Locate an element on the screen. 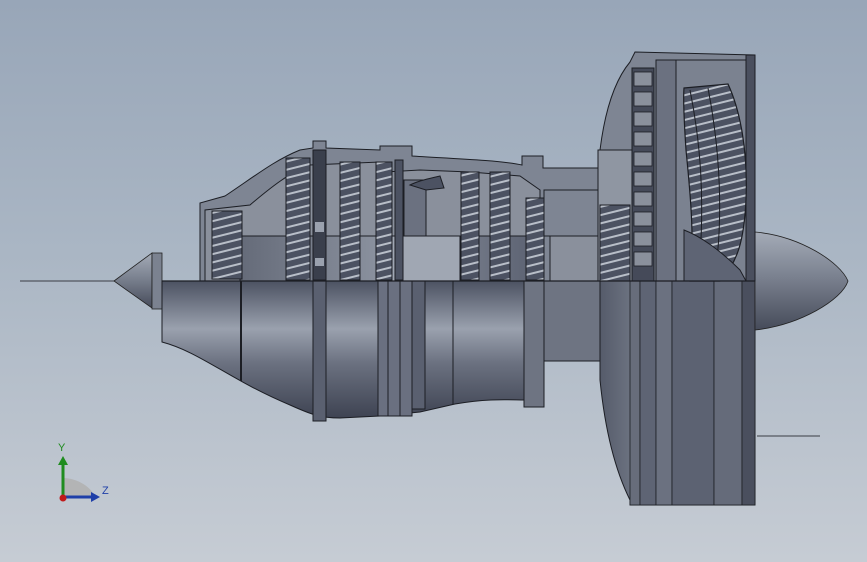 Image resolution: width=867 pixels, height=562 pixels. lower-casing is located at coordinates (343, 349).